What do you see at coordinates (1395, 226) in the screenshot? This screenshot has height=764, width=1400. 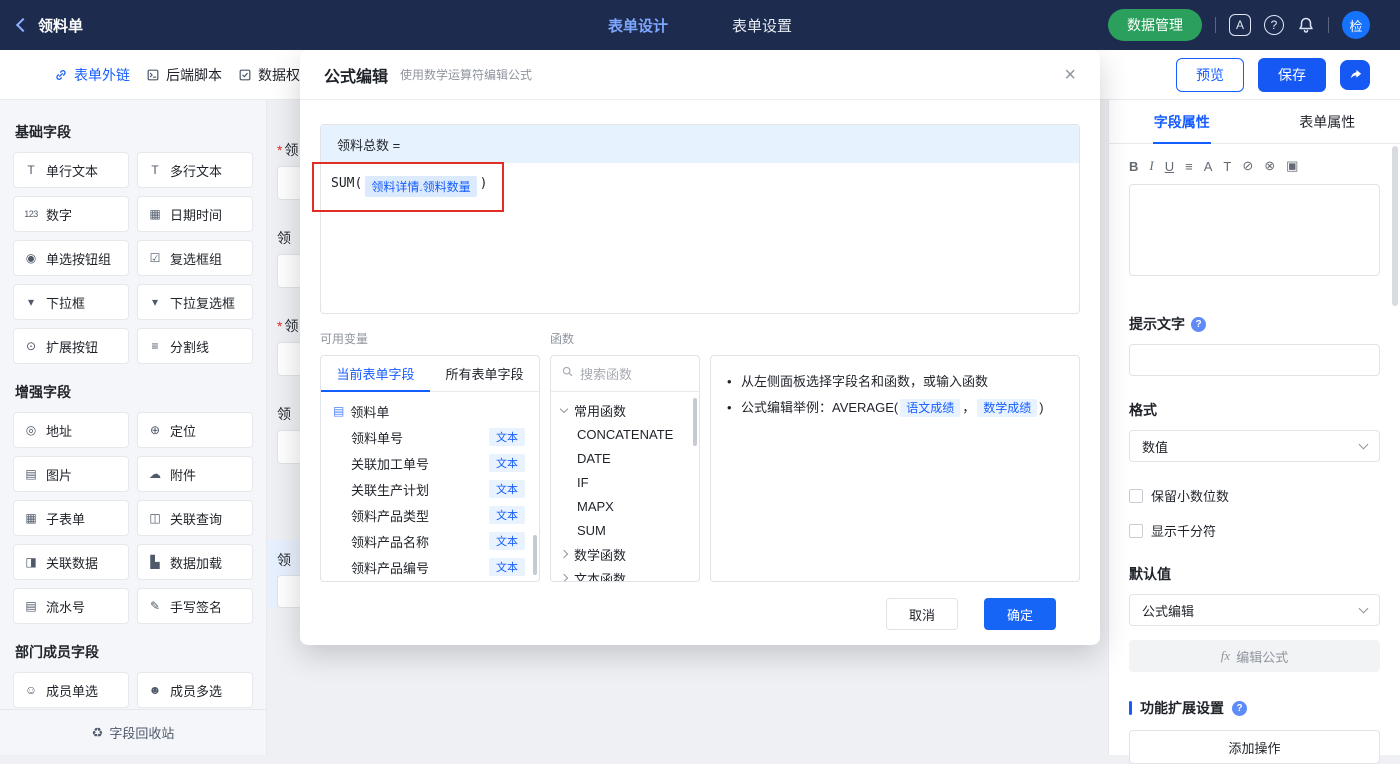 I see `properties-scrollbar` at bounding box center [1395, 226].